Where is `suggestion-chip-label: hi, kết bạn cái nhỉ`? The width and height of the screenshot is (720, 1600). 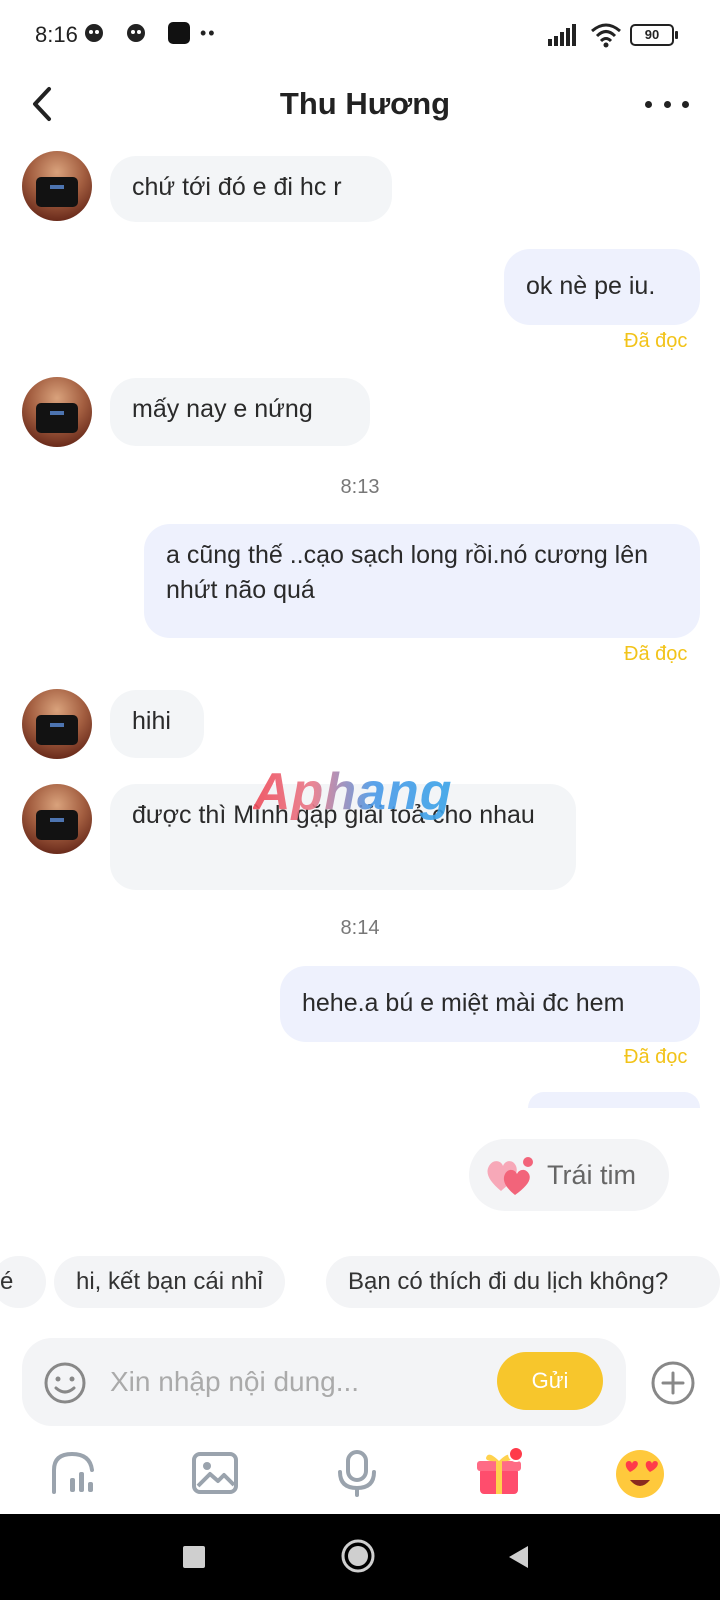
suggestion-chip-label: hi, kết bạn cái nhỉ is located at coordinates (169, 1281).